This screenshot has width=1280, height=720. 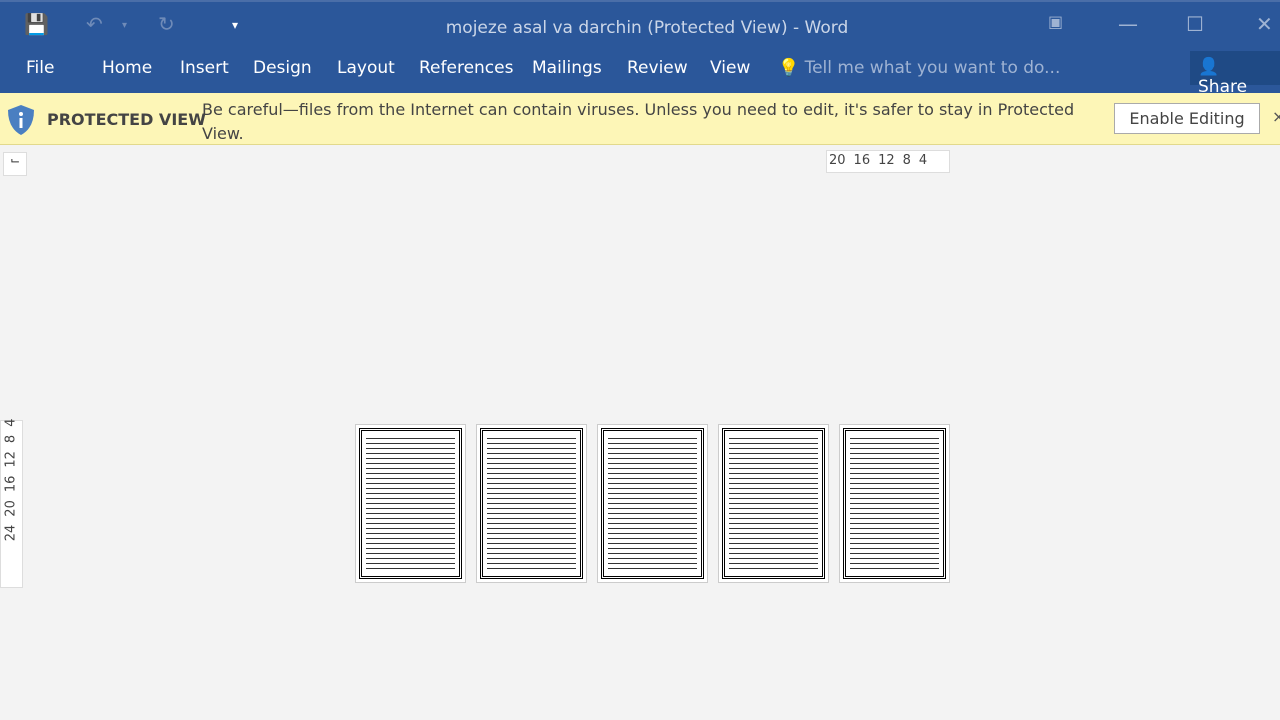 What do you see at coordinates (1235, 74) in the screenshot?
I see `share-button: 👤 Share` at bounding box center [1235, 74].